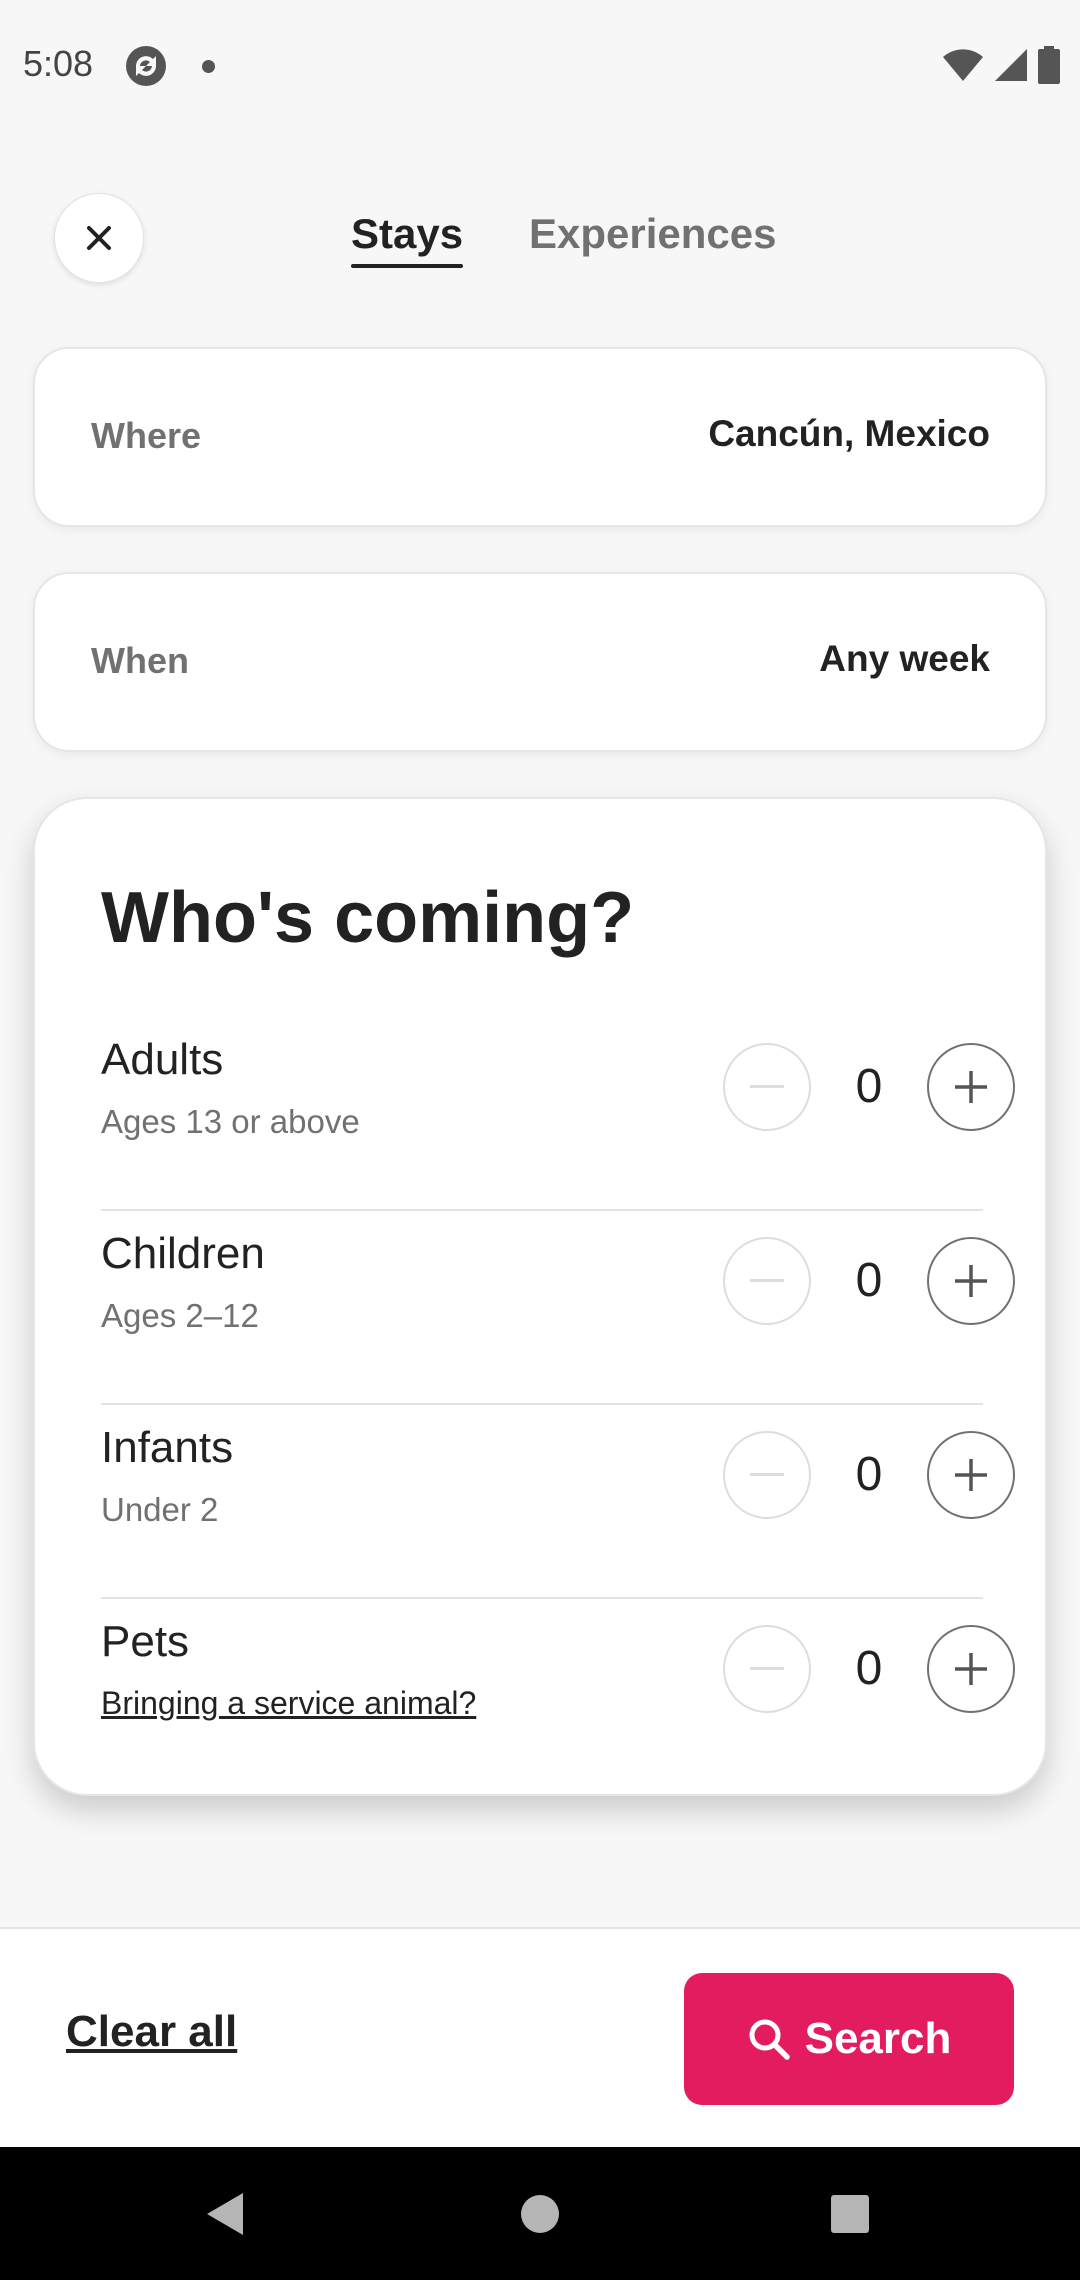  I want to click on close-button, so click(99, 238).